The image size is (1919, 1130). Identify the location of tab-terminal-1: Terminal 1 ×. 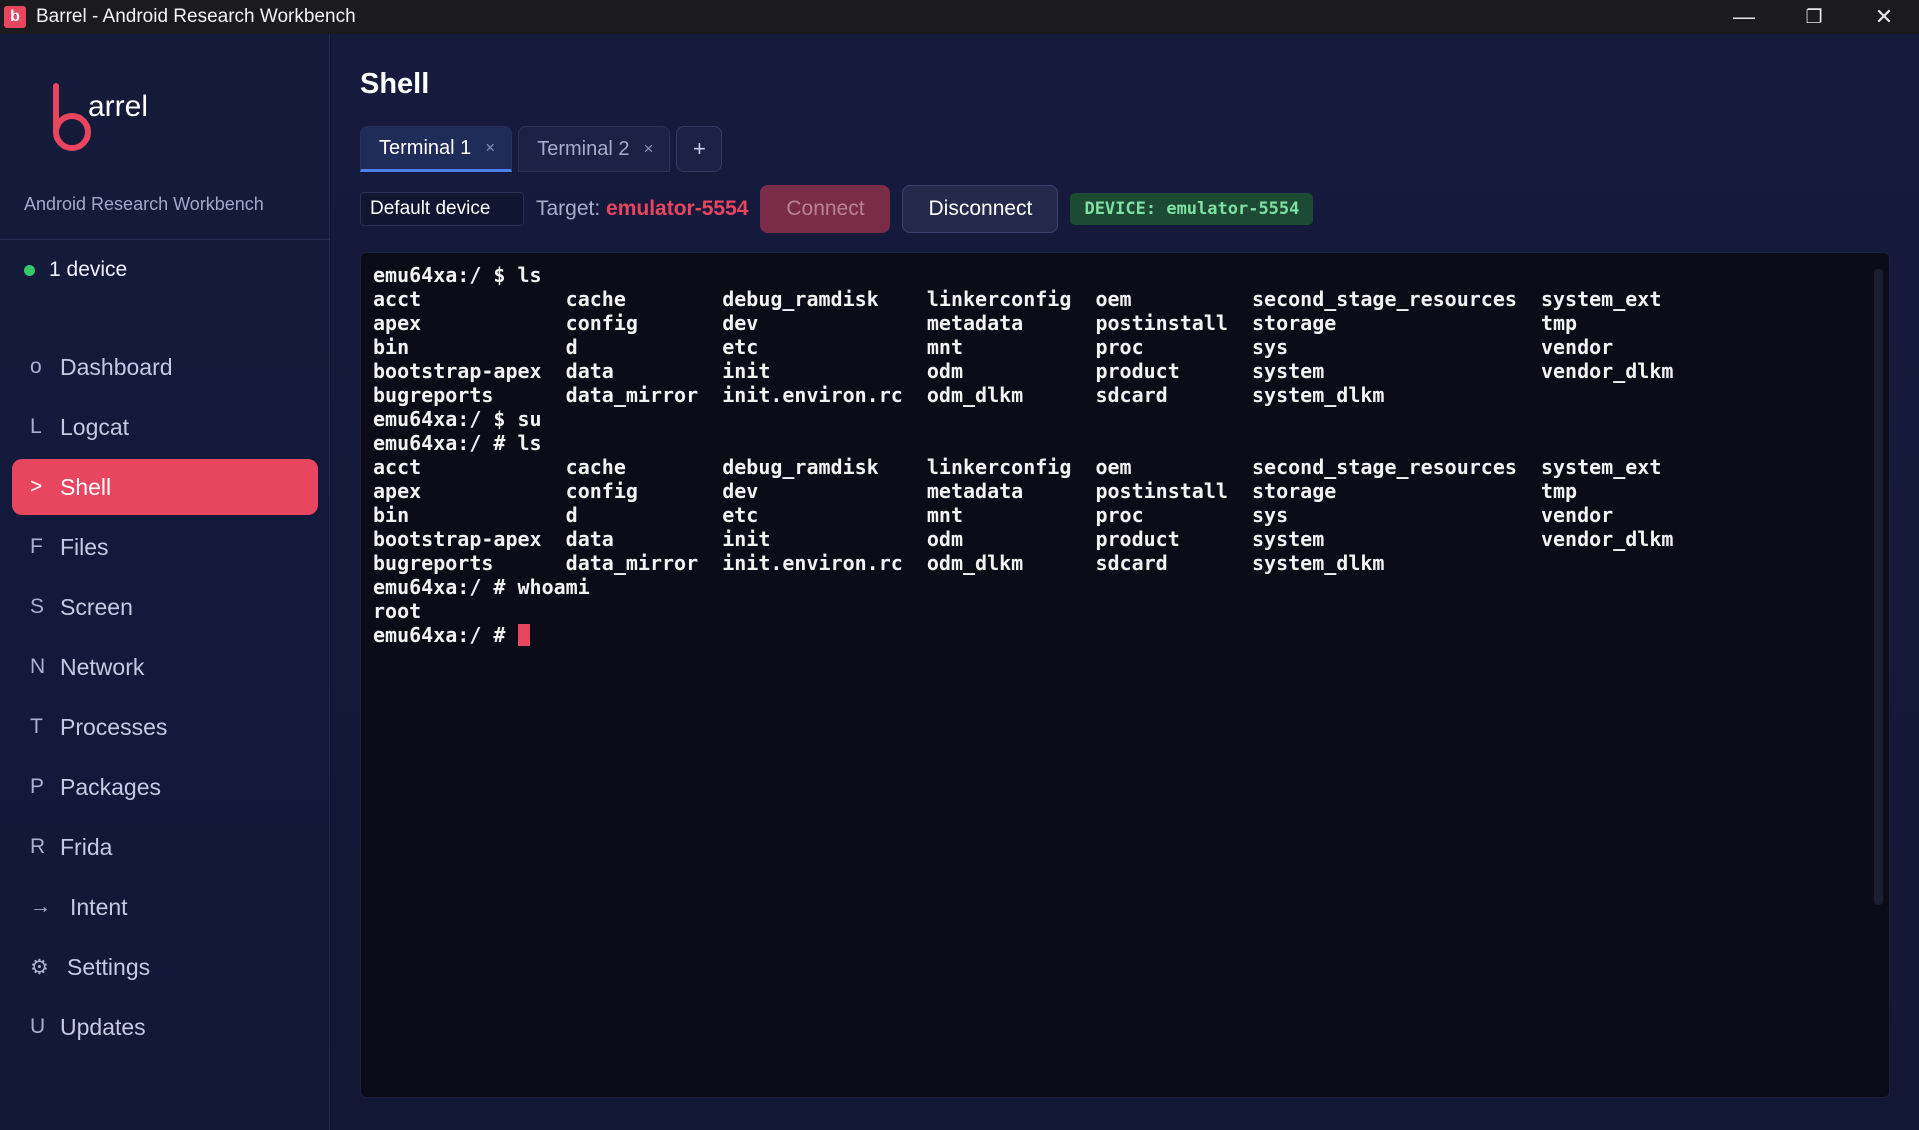
(436, 149).